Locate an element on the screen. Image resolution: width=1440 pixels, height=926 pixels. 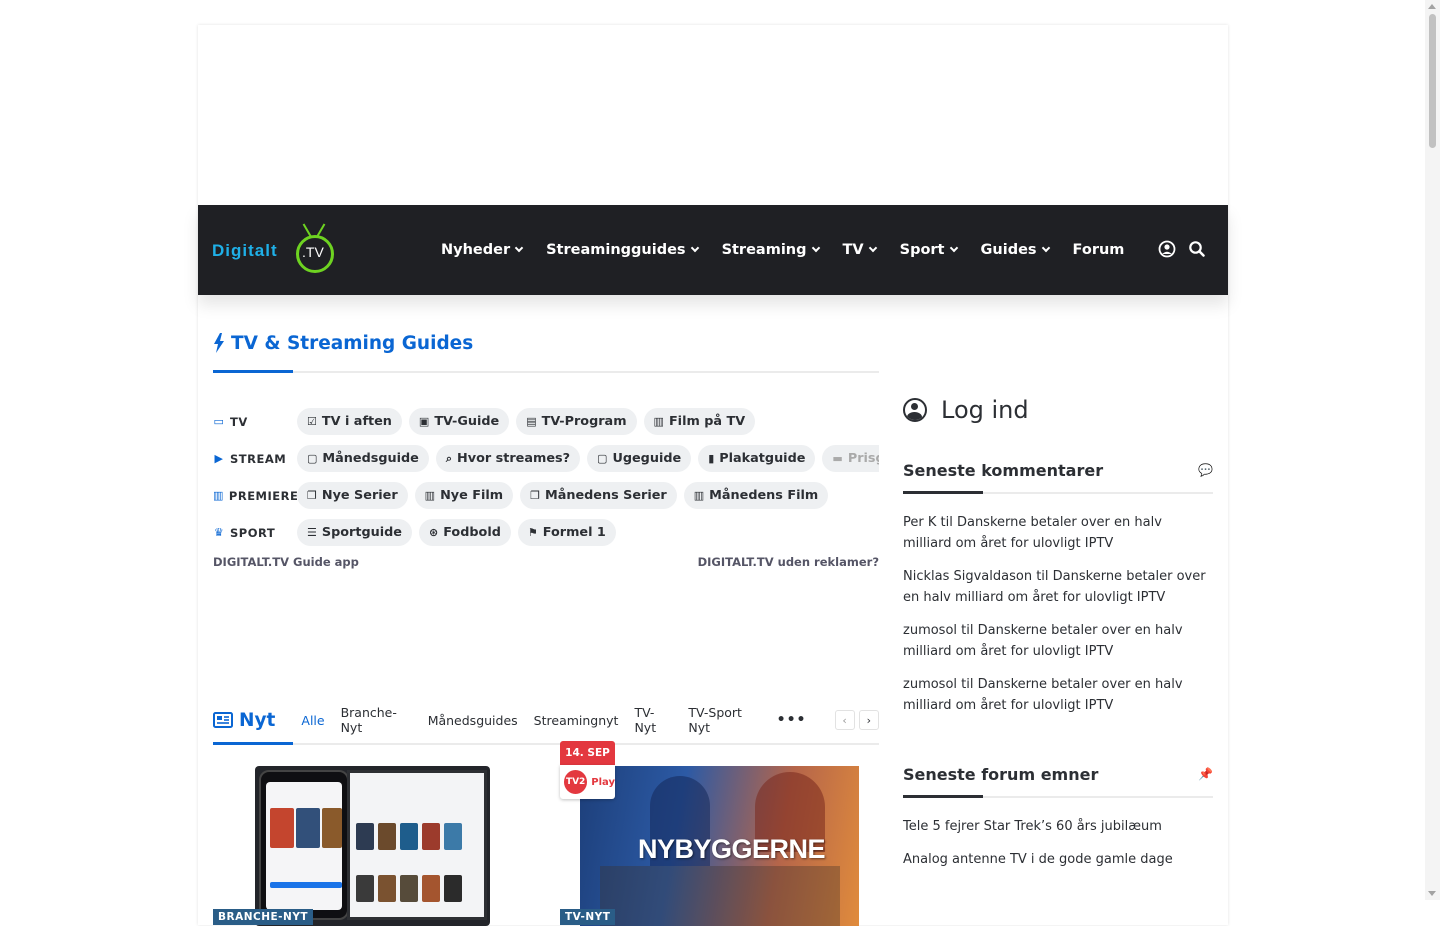
pill-label: Sportguide is located at coordinates (361, 532).